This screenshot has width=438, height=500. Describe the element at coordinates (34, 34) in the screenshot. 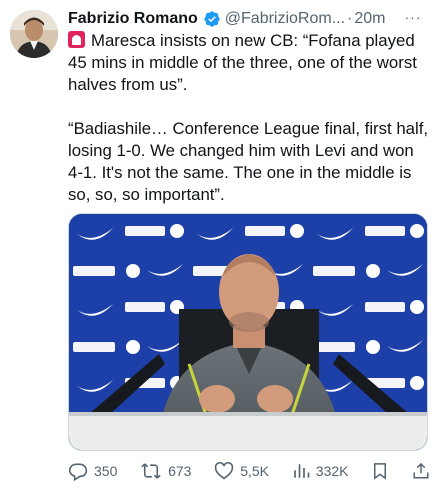

I see `avatar` at that location.